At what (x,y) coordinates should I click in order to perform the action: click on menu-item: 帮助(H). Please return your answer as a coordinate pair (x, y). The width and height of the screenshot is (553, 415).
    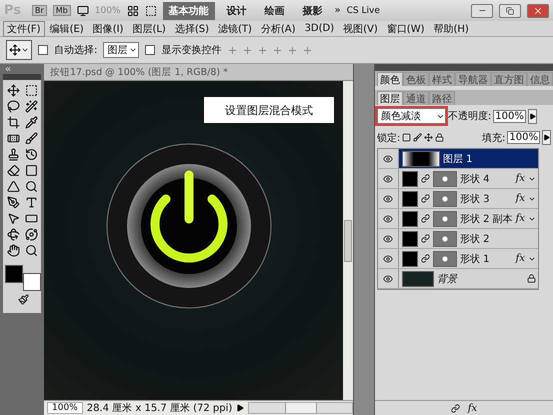
    Looking at the image, I should click on (451, 28).